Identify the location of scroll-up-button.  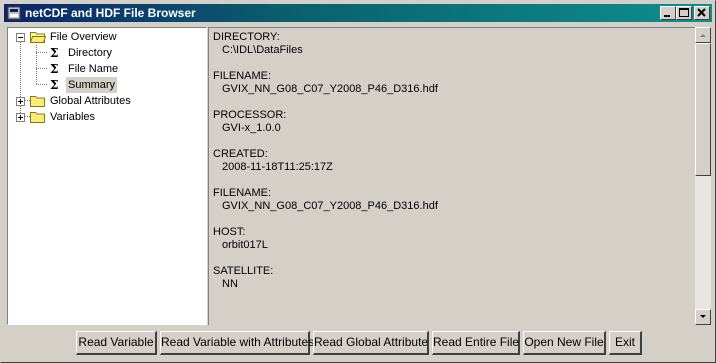
(703, 35).